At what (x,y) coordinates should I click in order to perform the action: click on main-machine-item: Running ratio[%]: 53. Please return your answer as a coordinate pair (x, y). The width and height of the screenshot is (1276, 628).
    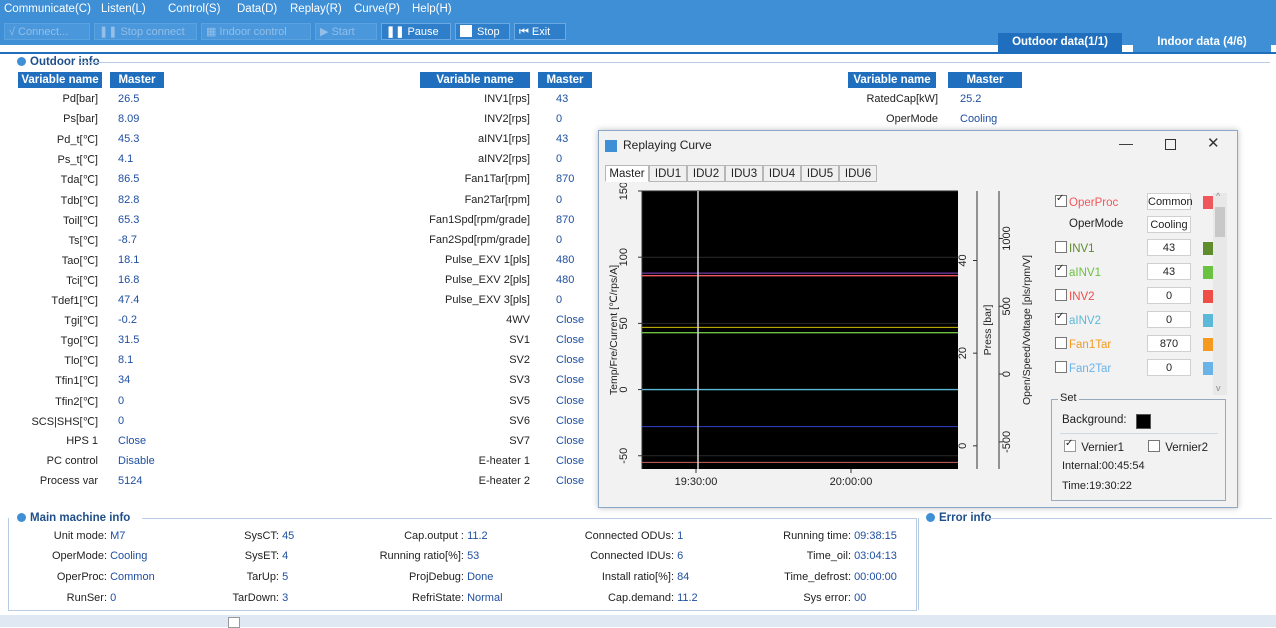
    Looking at the image, I should click on (449, 556).